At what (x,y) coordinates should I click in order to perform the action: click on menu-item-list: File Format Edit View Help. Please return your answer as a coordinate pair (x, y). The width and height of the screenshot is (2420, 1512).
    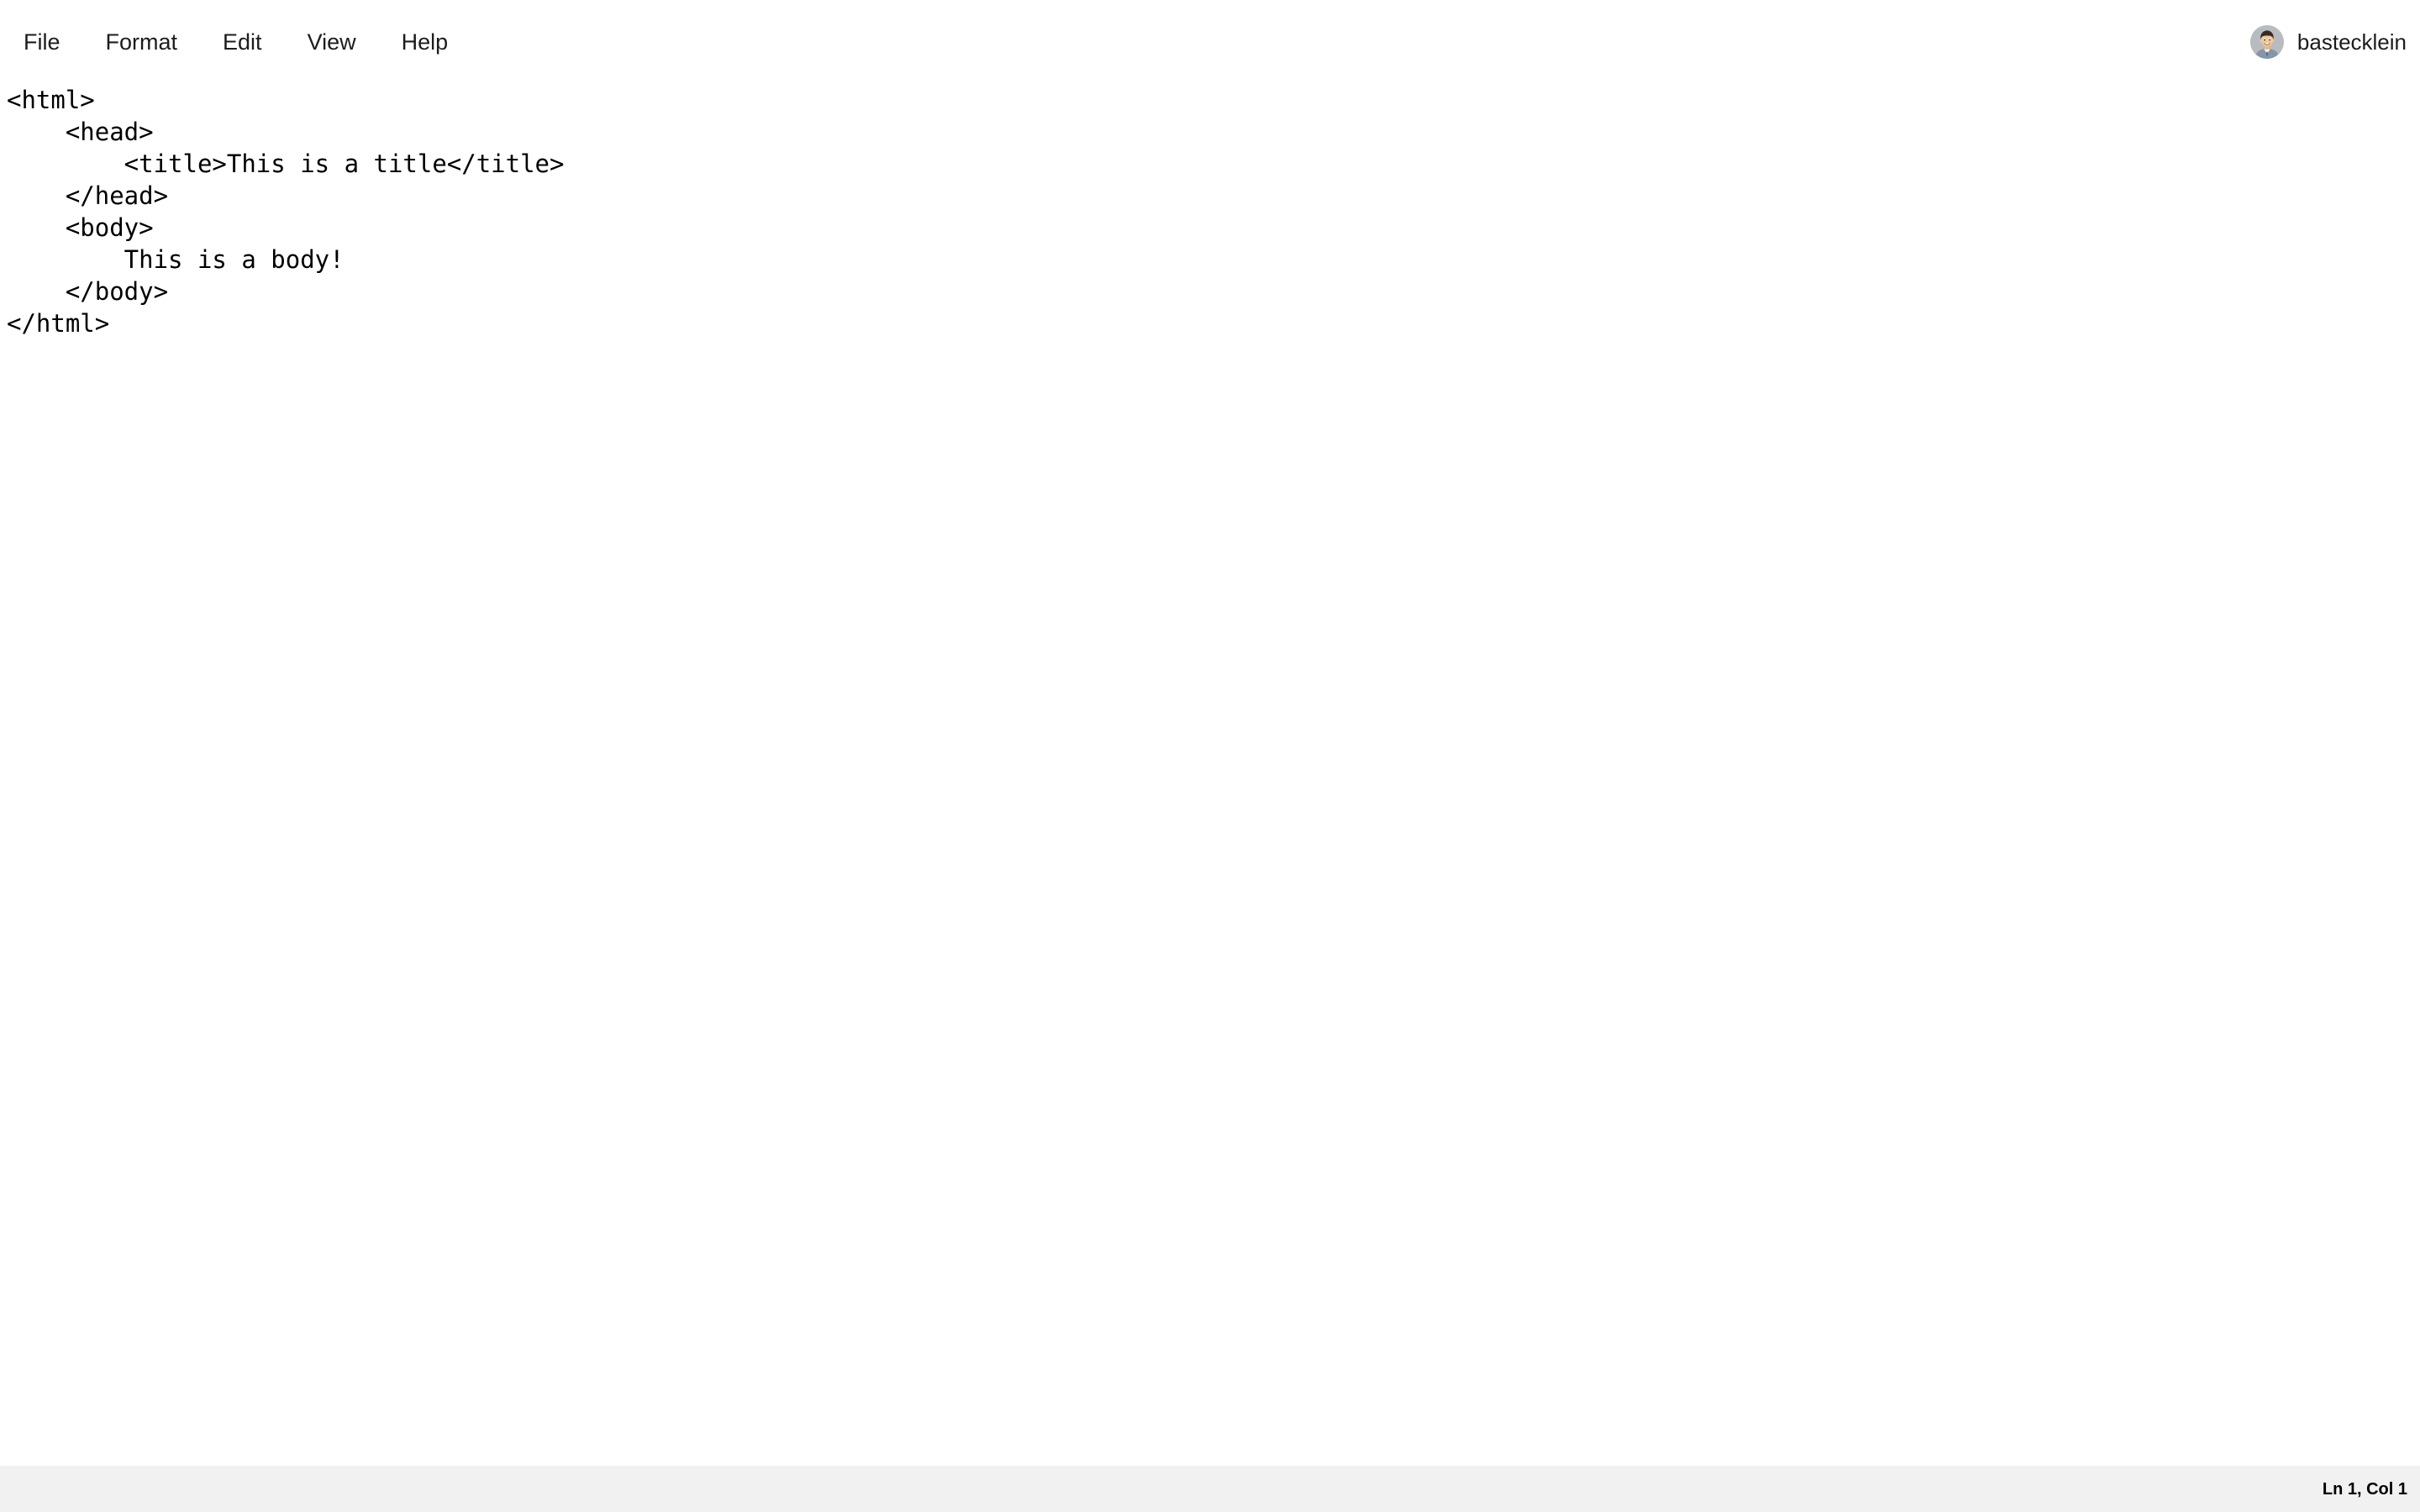
    Looking at the image, I should click on (247, 42).